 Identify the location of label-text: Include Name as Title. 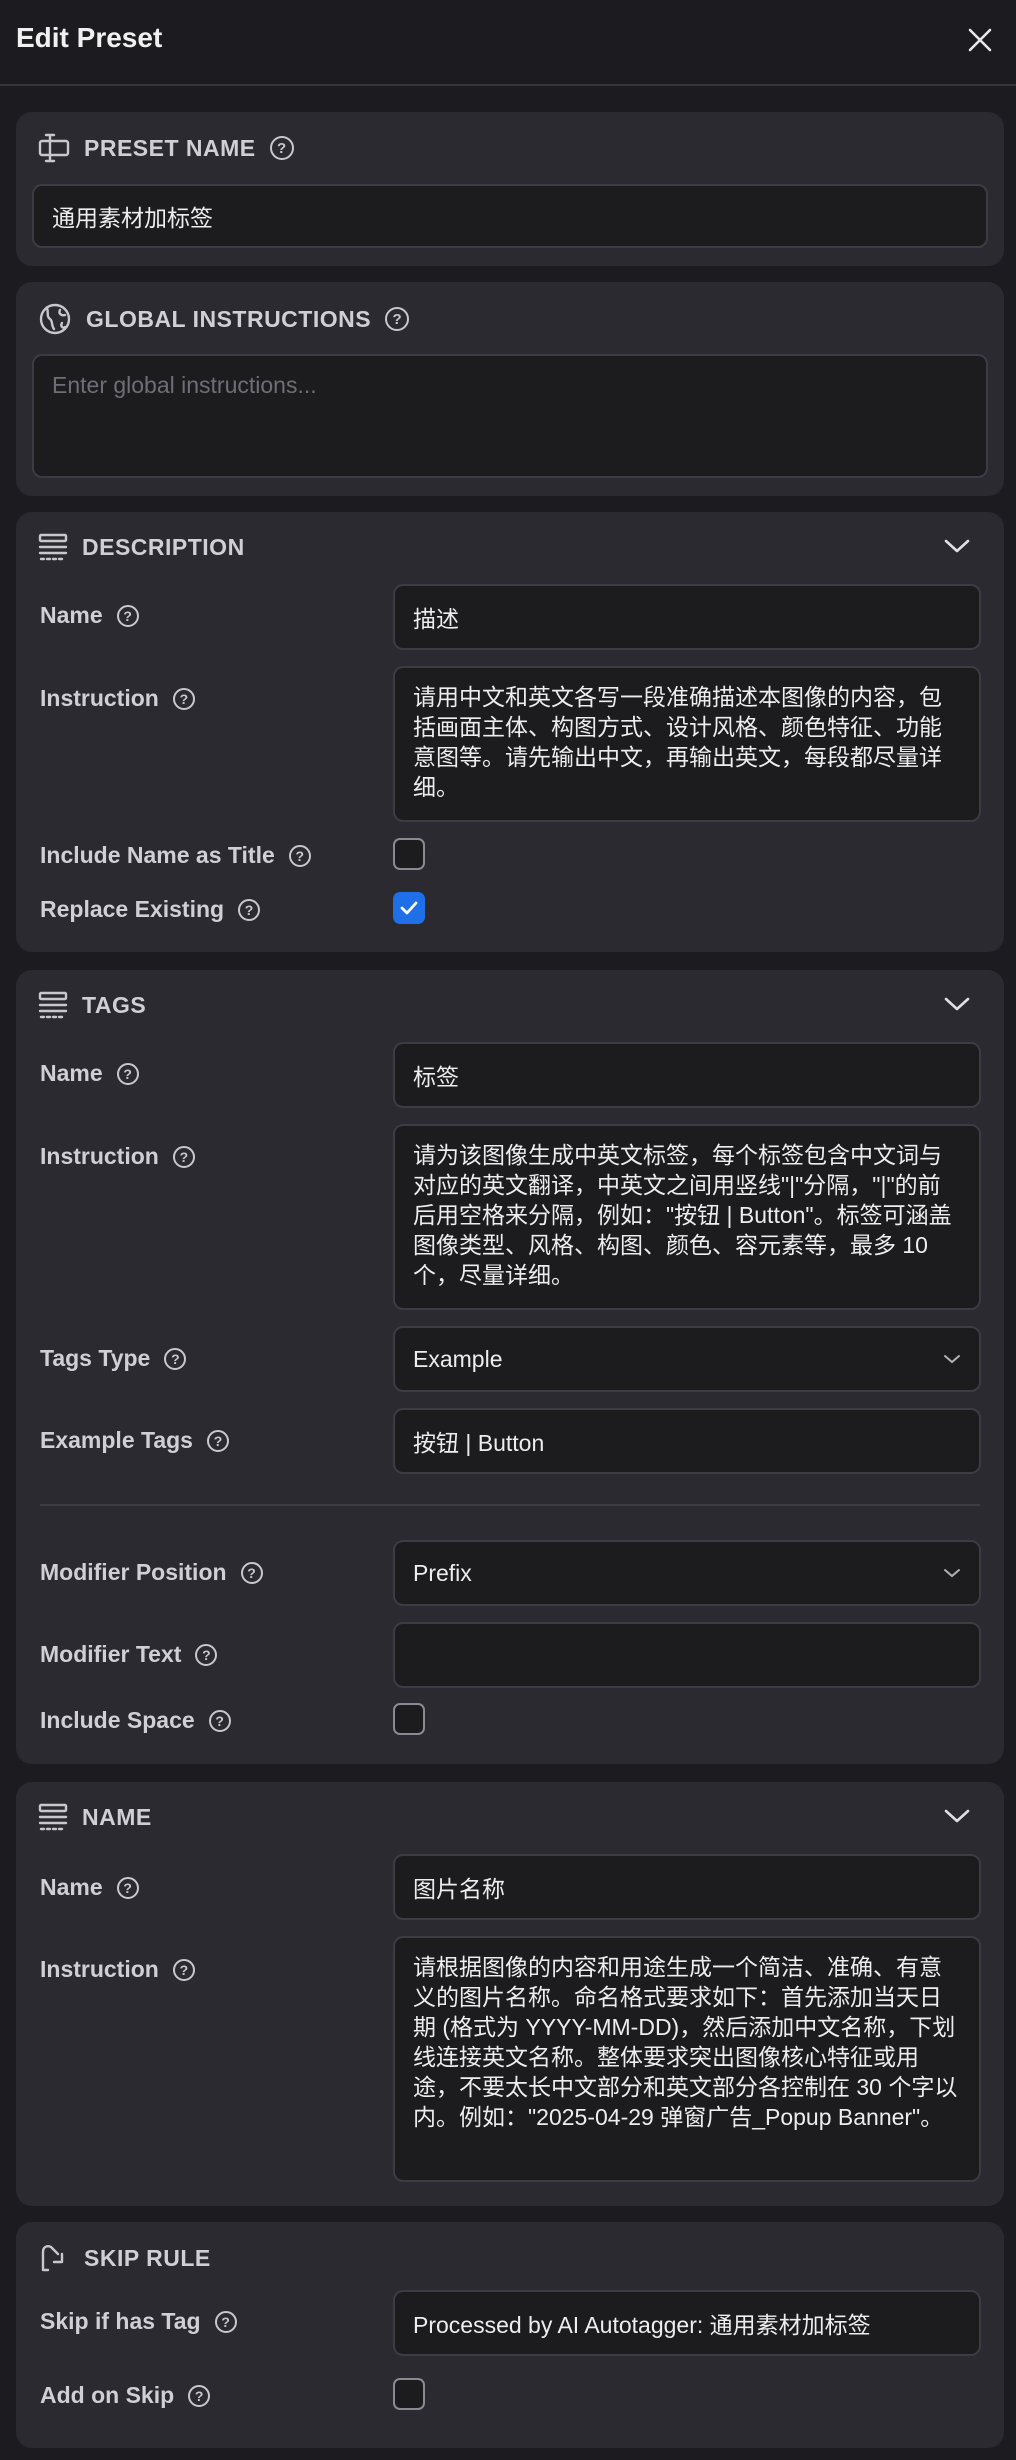
(157, 855).